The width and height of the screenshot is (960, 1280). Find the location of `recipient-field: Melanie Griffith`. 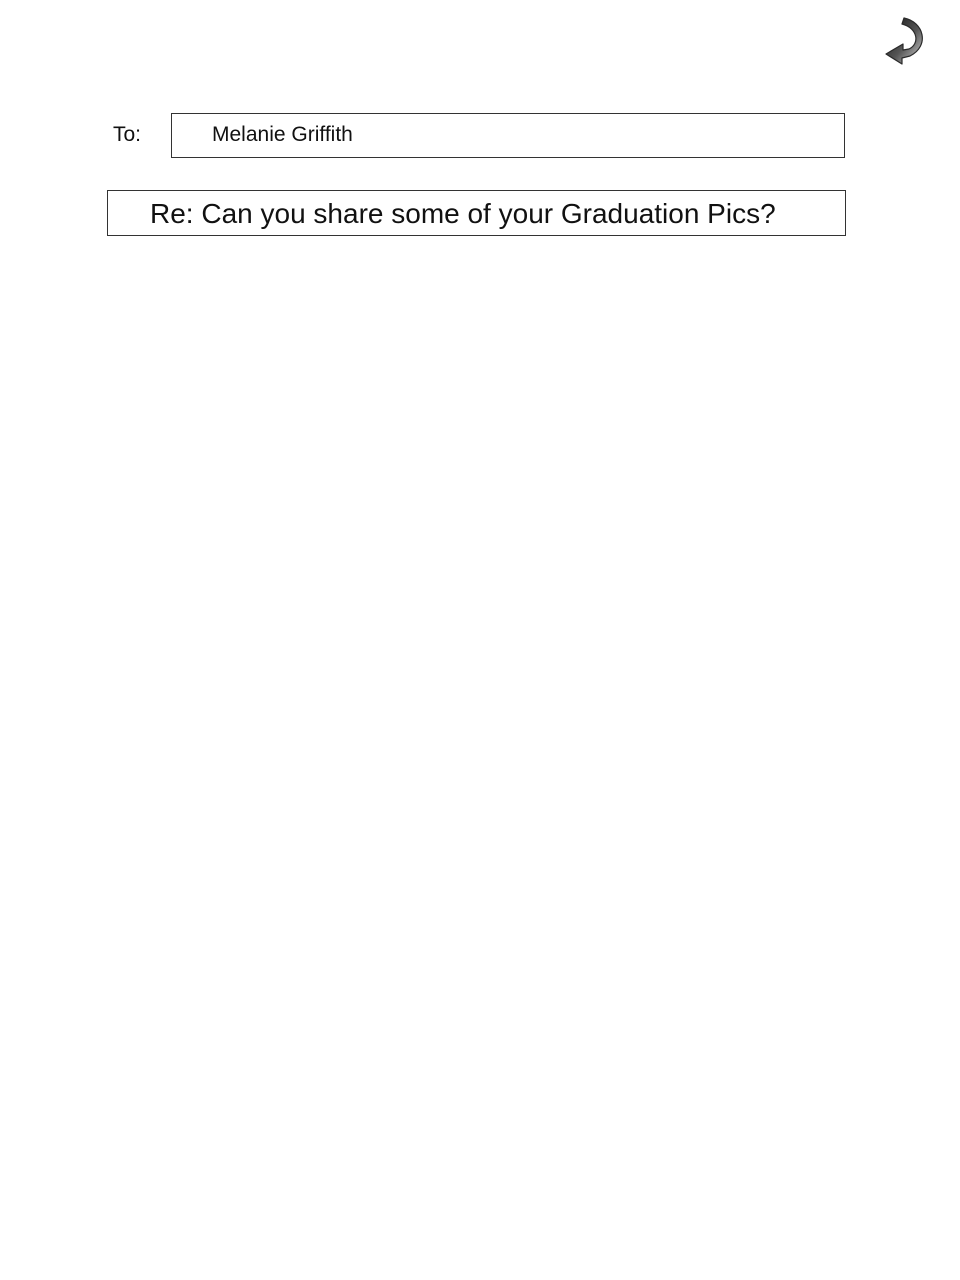

recipient-field: Melanie Griffith is located at coordinates (508, 135).